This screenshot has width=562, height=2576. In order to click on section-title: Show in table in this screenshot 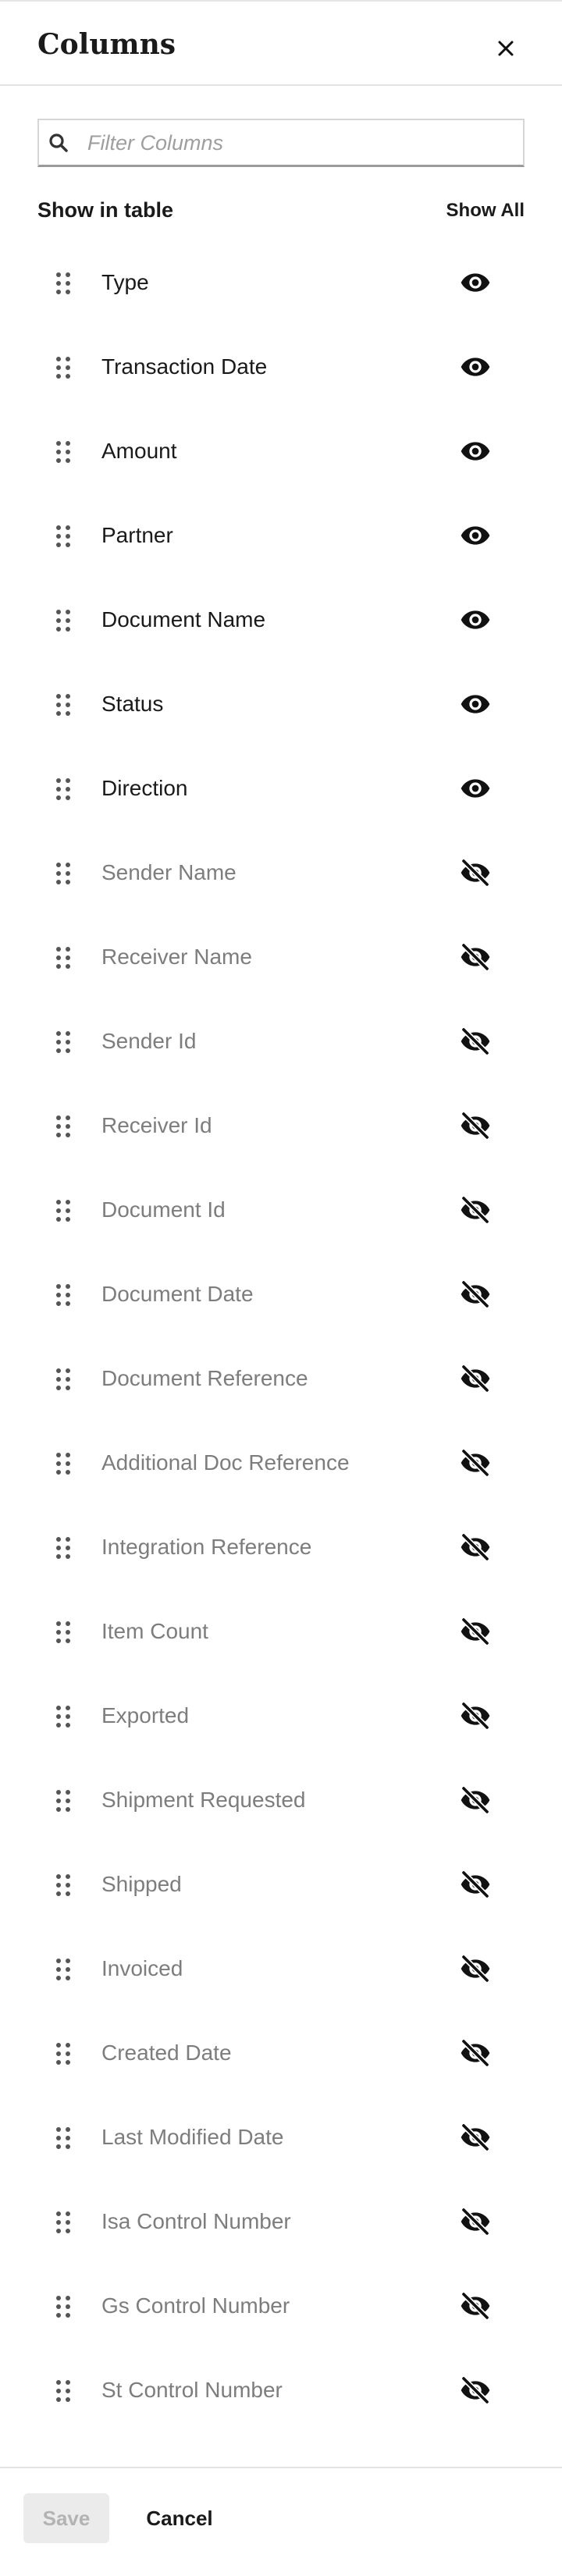, I will do `click(105, 210)`.